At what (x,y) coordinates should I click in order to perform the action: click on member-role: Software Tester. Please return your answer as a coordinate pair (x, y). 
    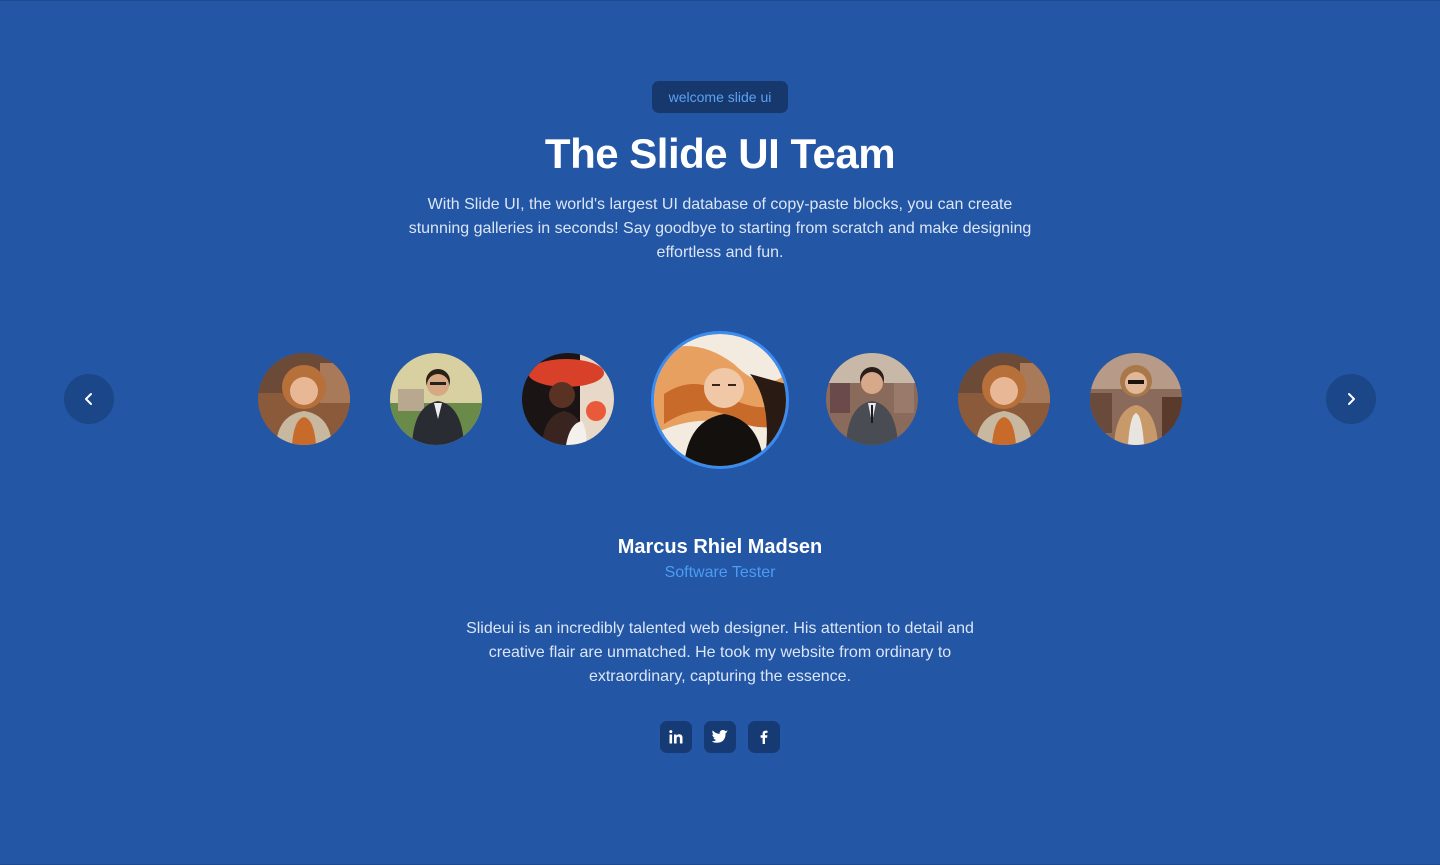
    Looking at the image, I should click on (720, 572).